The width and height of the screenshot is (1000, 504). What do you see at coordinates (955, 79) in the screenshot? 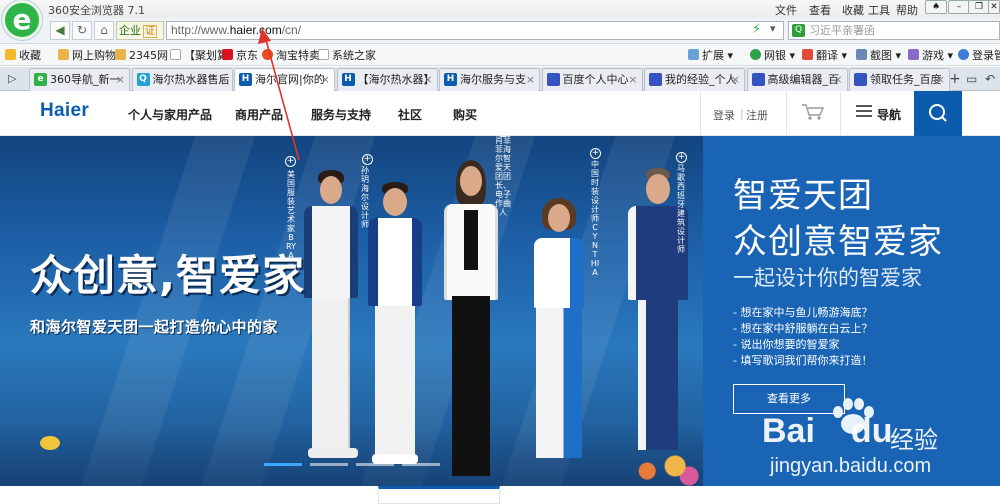
I see `new-tab-icon: +` at bounding box center [955, 79].